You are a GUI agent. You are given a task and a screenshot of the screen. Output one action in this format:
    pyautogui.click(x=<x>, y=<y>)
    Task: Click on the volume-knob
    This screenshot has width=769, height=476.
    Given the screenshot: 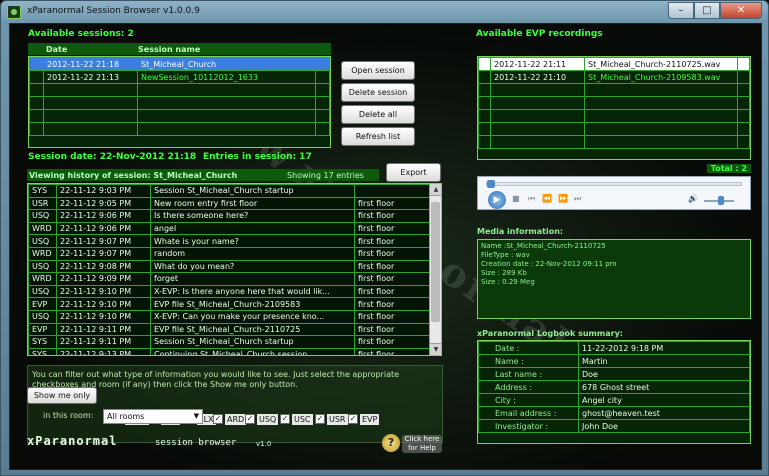 What is the action you would take?
    pyautogui.click(x=721, y=200)
    